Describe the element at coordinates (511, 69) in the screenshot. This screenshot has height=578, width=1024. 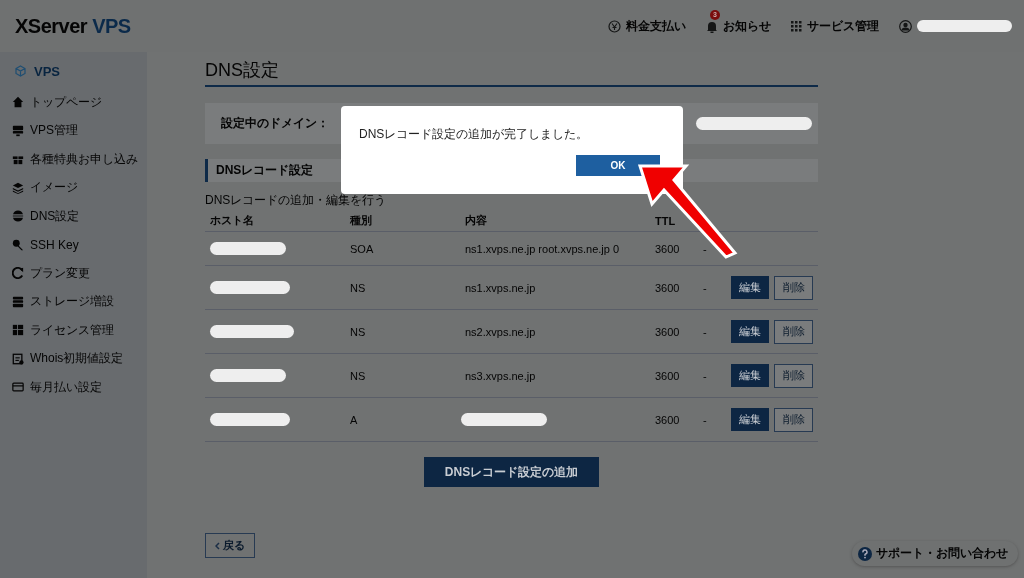
I see `page-title: DNS設定` at that location.